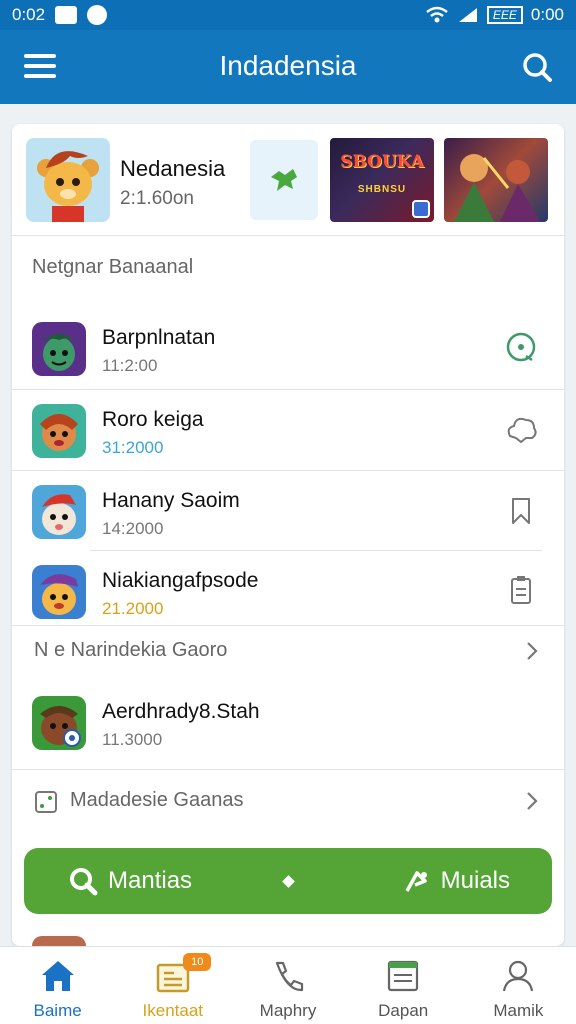  Describe the element at coordinates (382, 162) in the screenshot. I see `thumbnail-title: SBOUKA` at that location.